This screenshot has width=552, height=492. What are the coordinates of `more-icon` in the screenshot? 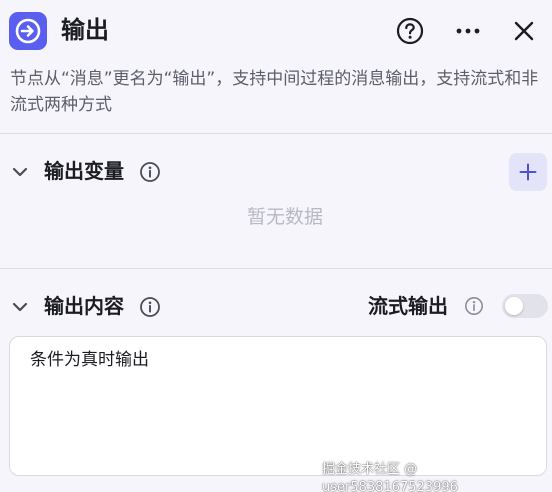 It's located at (468, 31).